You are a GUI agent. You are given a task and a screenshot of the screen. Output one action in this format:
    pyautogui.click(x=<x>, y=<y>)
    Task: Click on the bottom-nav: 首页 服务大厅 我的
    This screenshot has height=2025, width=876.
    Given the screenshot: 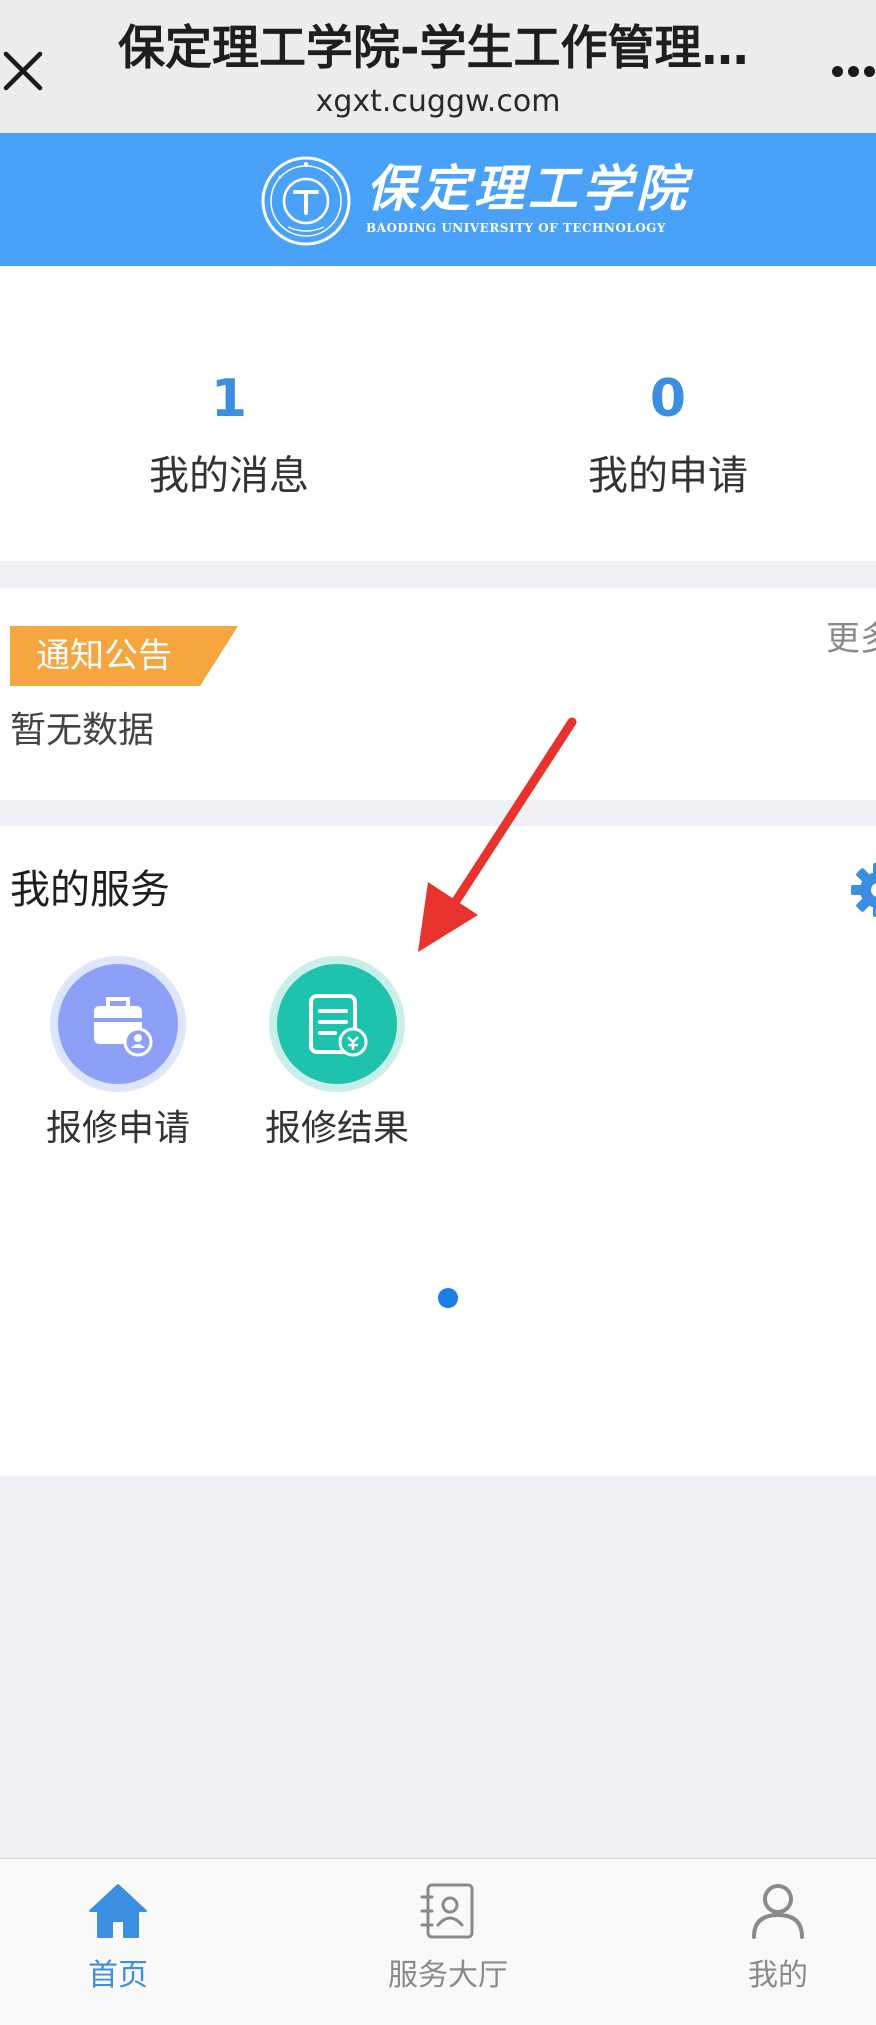 What is the action you would take?
    pyautogui.click(x=438, y=1941)
    